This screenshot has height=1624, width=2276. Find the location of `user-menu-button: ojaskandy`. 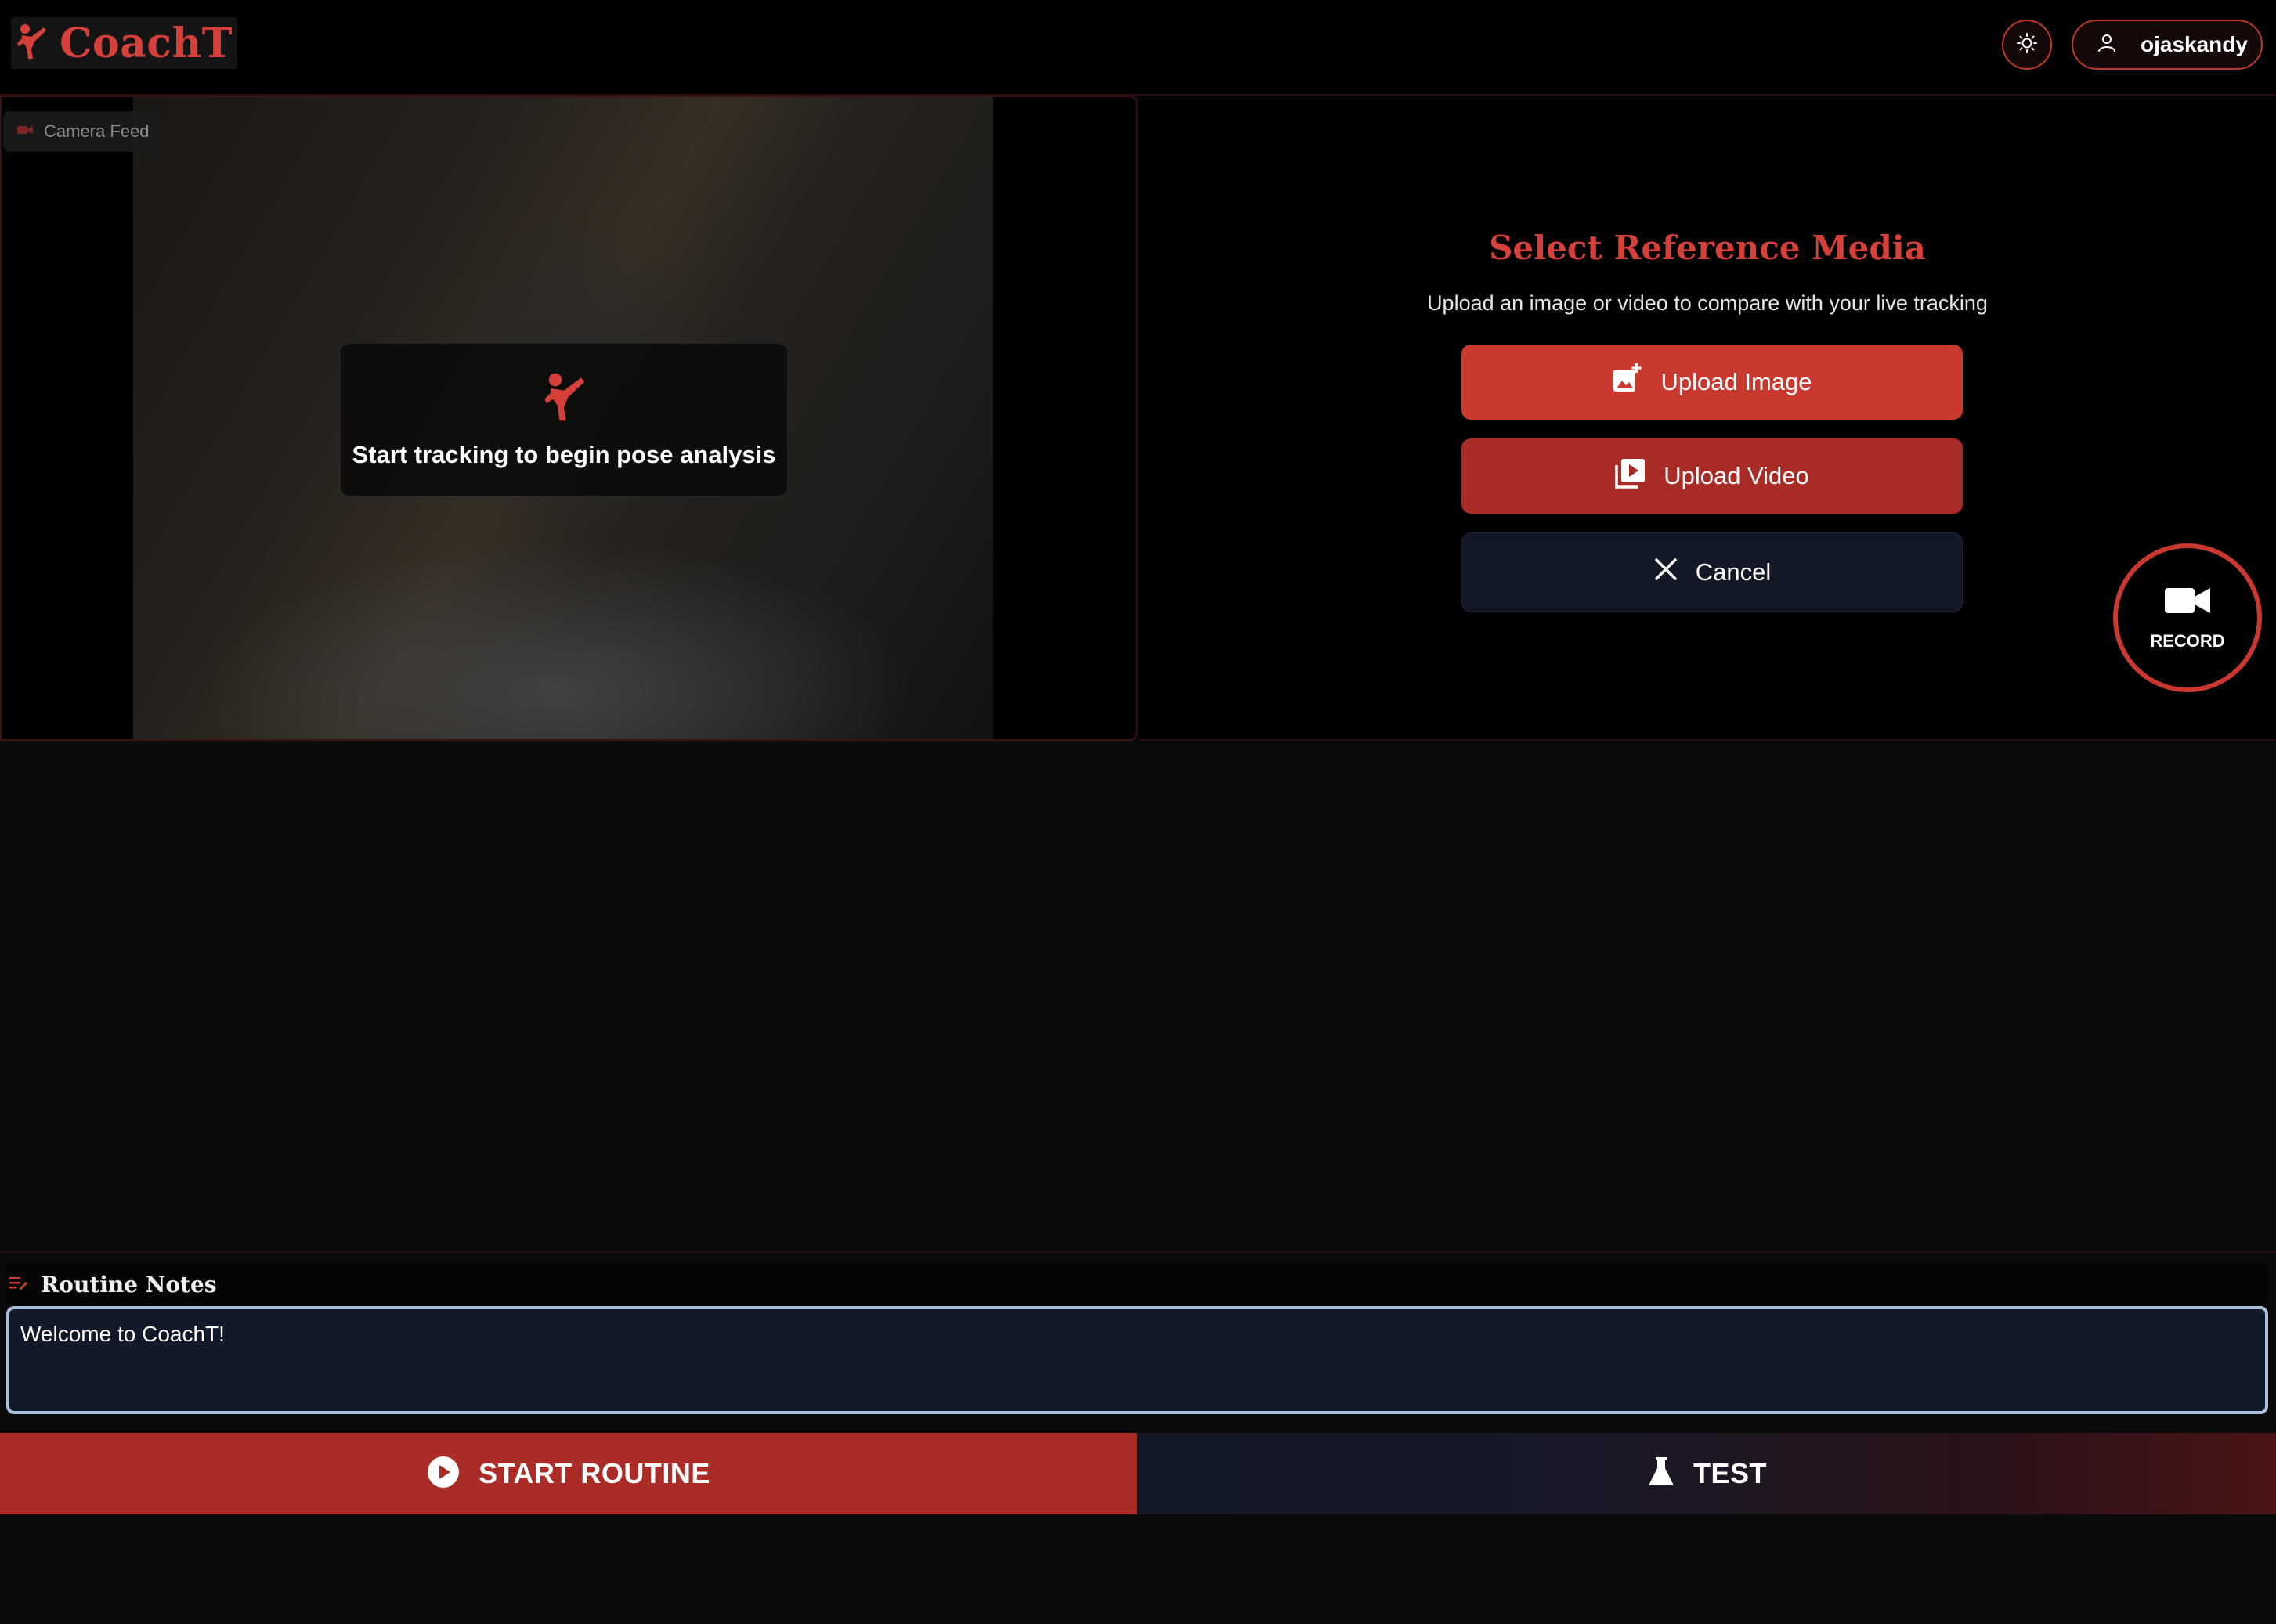

user-menu-button: ojaskandy is located at coordinates (2167, 45).